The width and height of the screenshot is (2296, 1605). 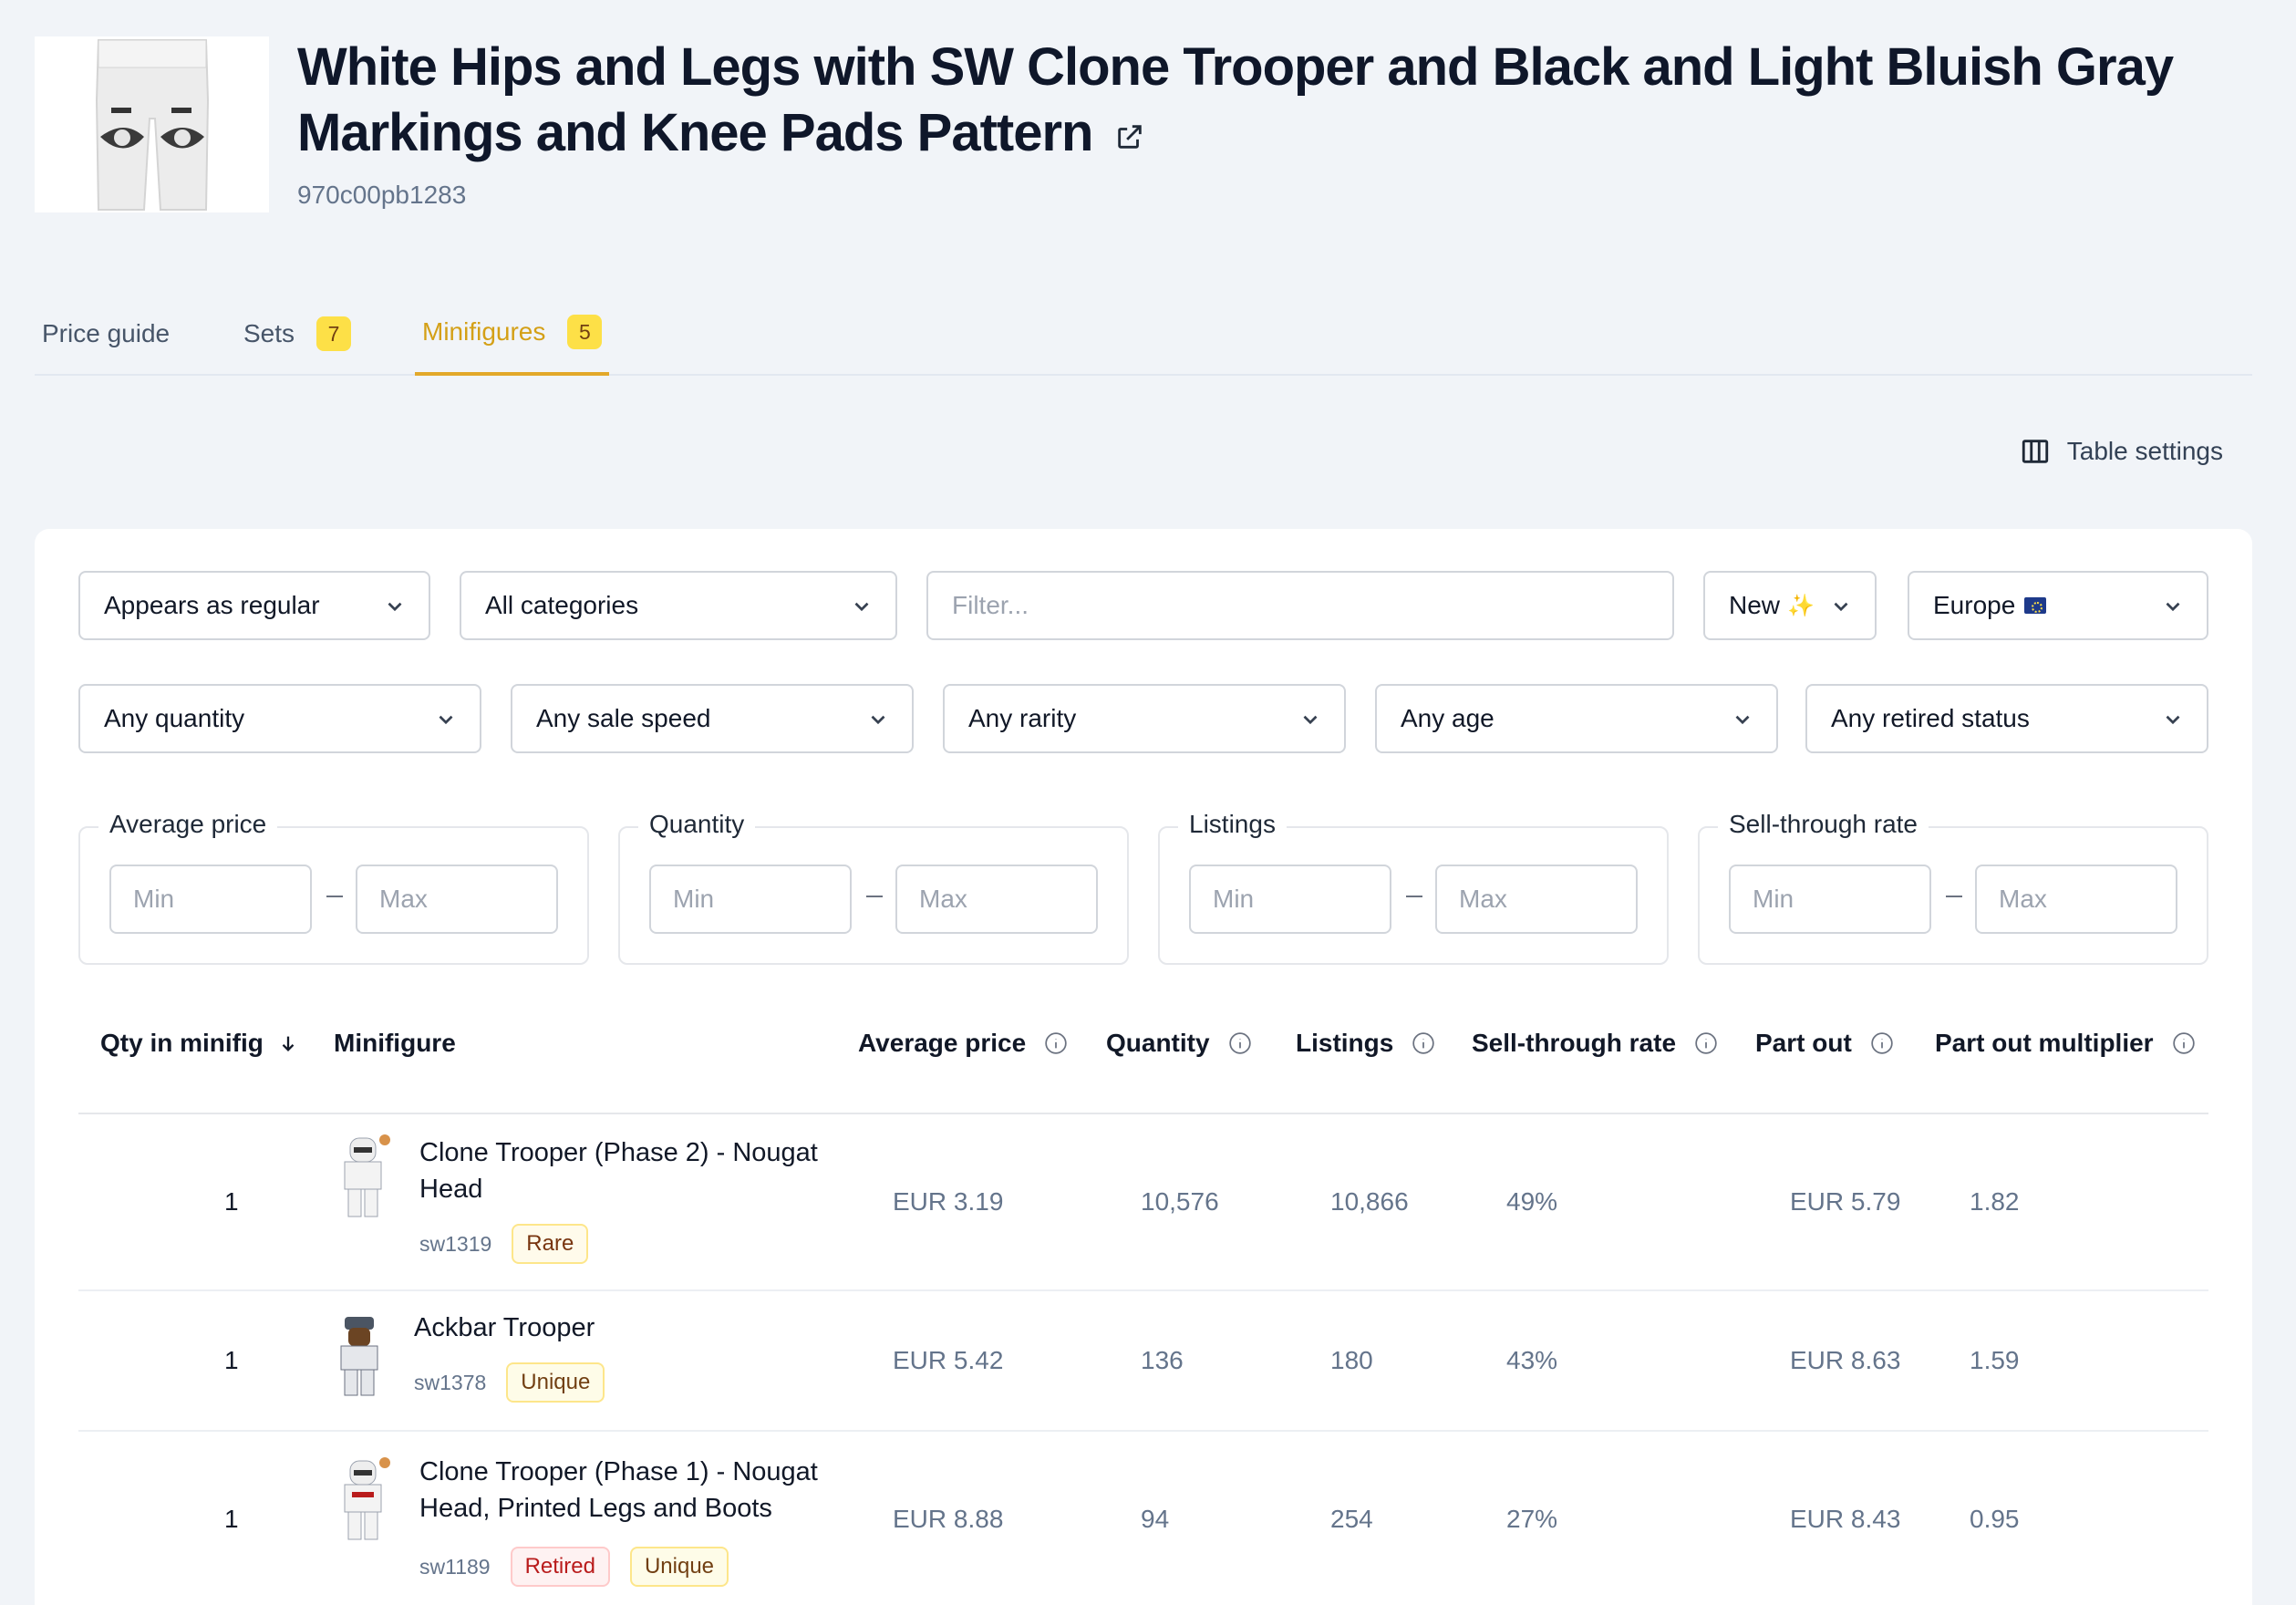 I want to click on quantity-select: Any quantity, so click(x=279, y=718).